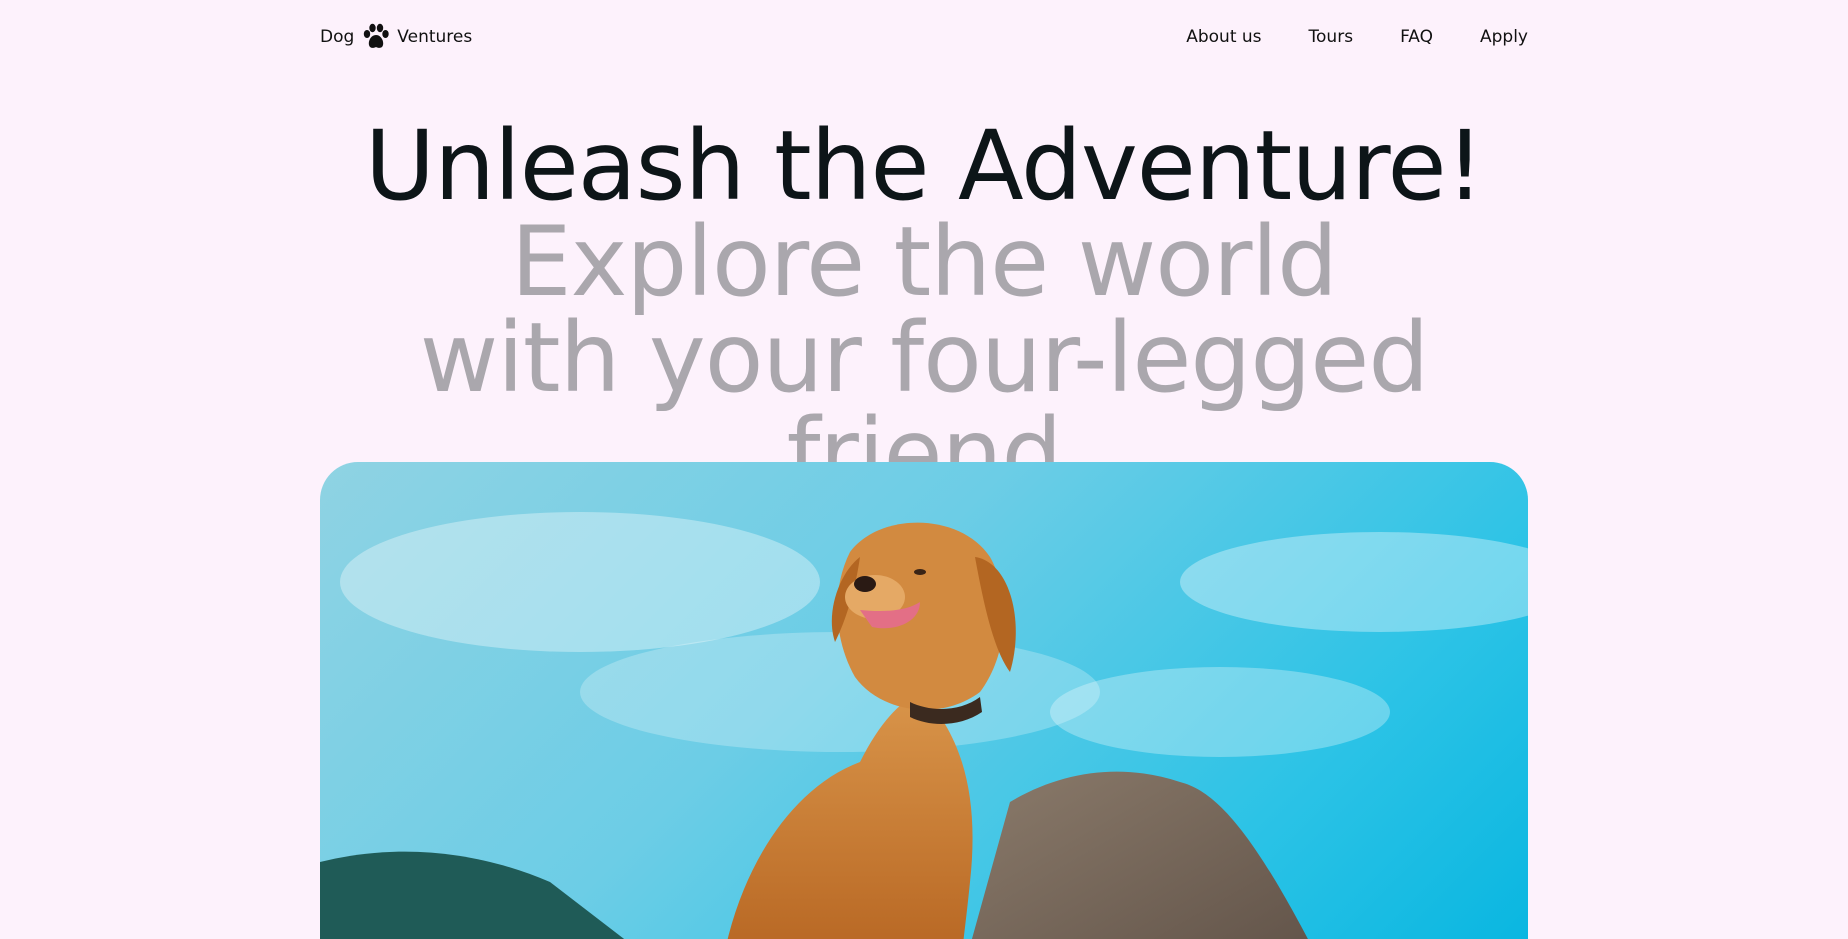 The width and height of the screenshot is (1848, 939). What do you see at coordinates (1357, 37) in the screenshot?
I see `main-nav: About us Tours FAQ Apply` at bounding box center [1357, 37].